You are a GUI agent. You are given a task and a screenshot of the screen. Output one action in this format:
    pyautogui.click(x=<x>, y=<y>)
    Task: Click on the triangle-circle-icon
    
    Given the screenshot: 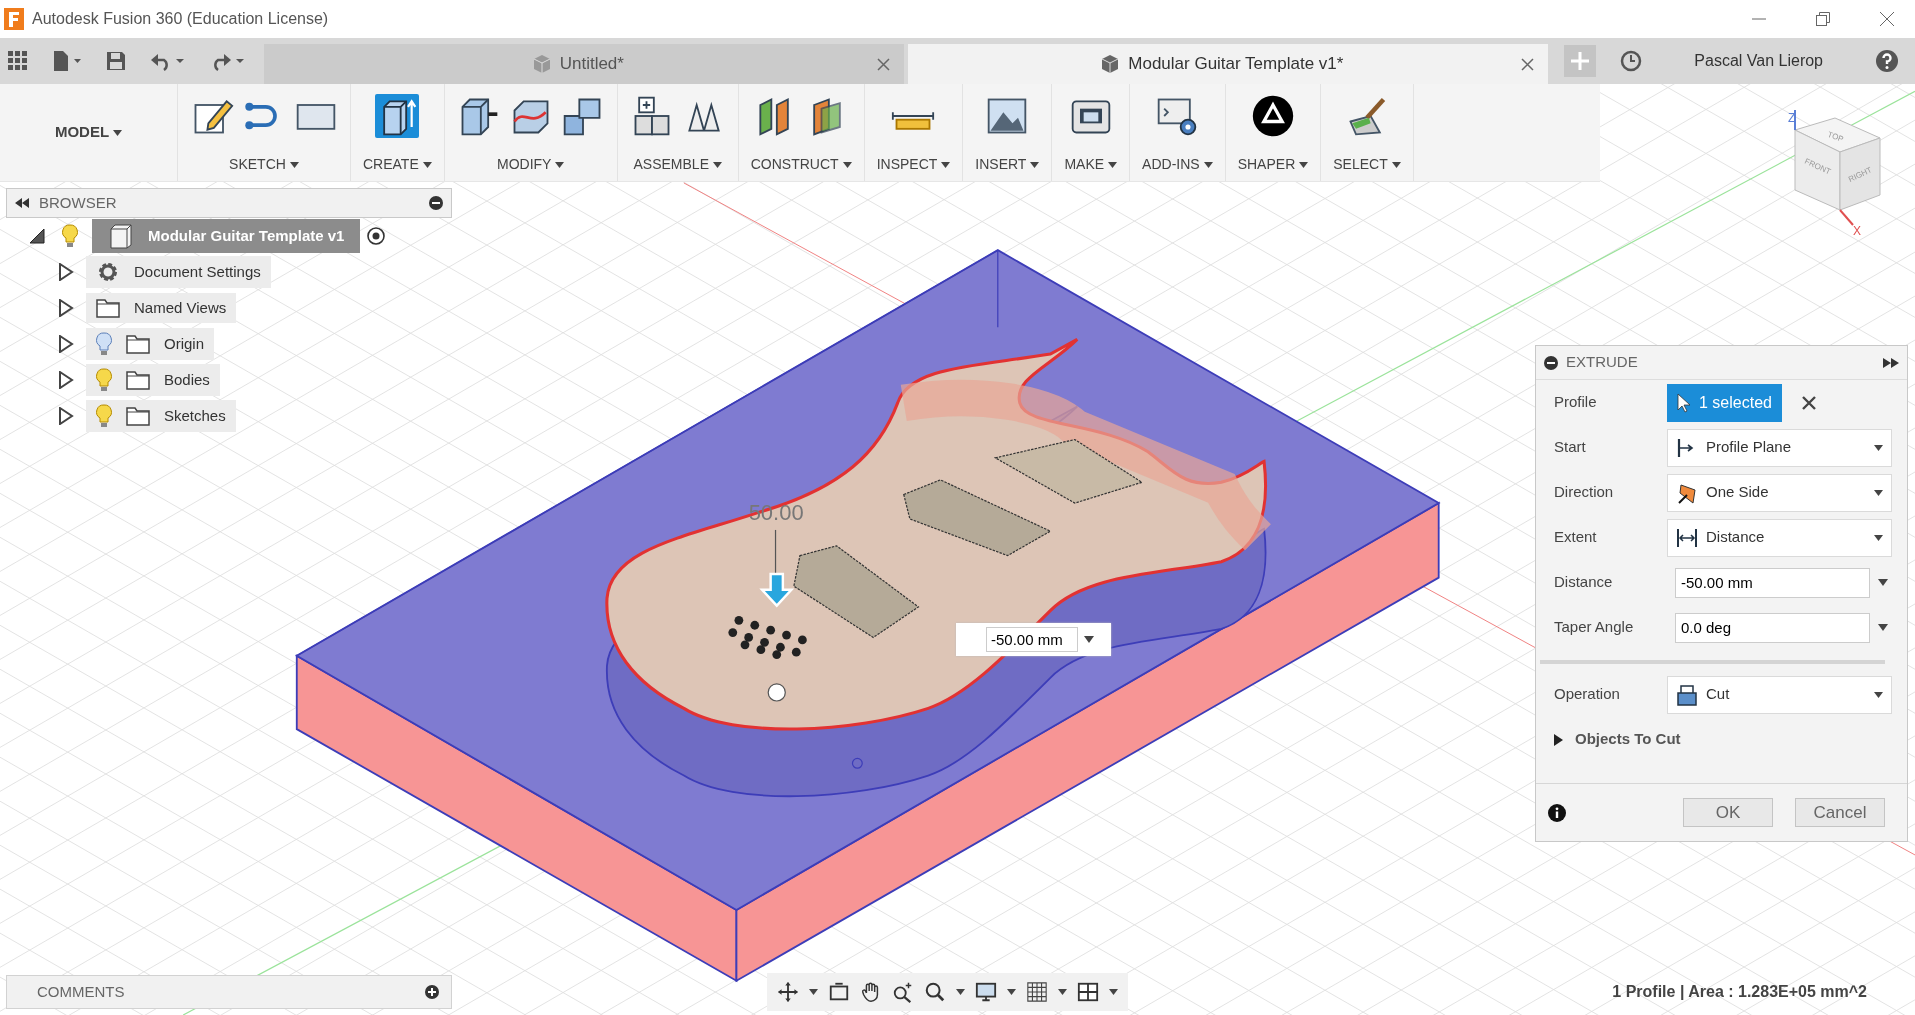 What is the action you would take?
    pyautogui.click(x=1272, y=116)
    